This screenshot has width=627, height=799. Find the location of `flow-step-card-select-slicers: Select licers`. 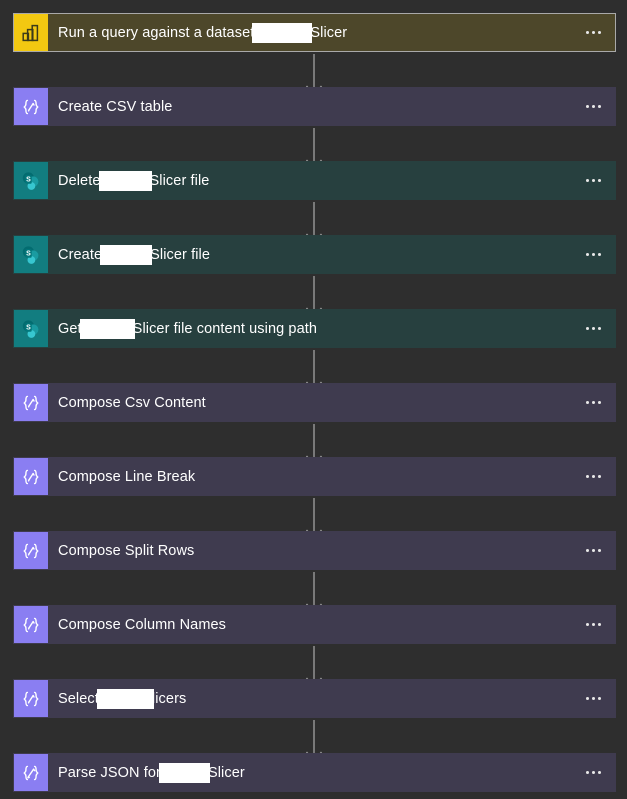

flow-step-card-select-slicers: Select licers is located at coordinates (314, 698).